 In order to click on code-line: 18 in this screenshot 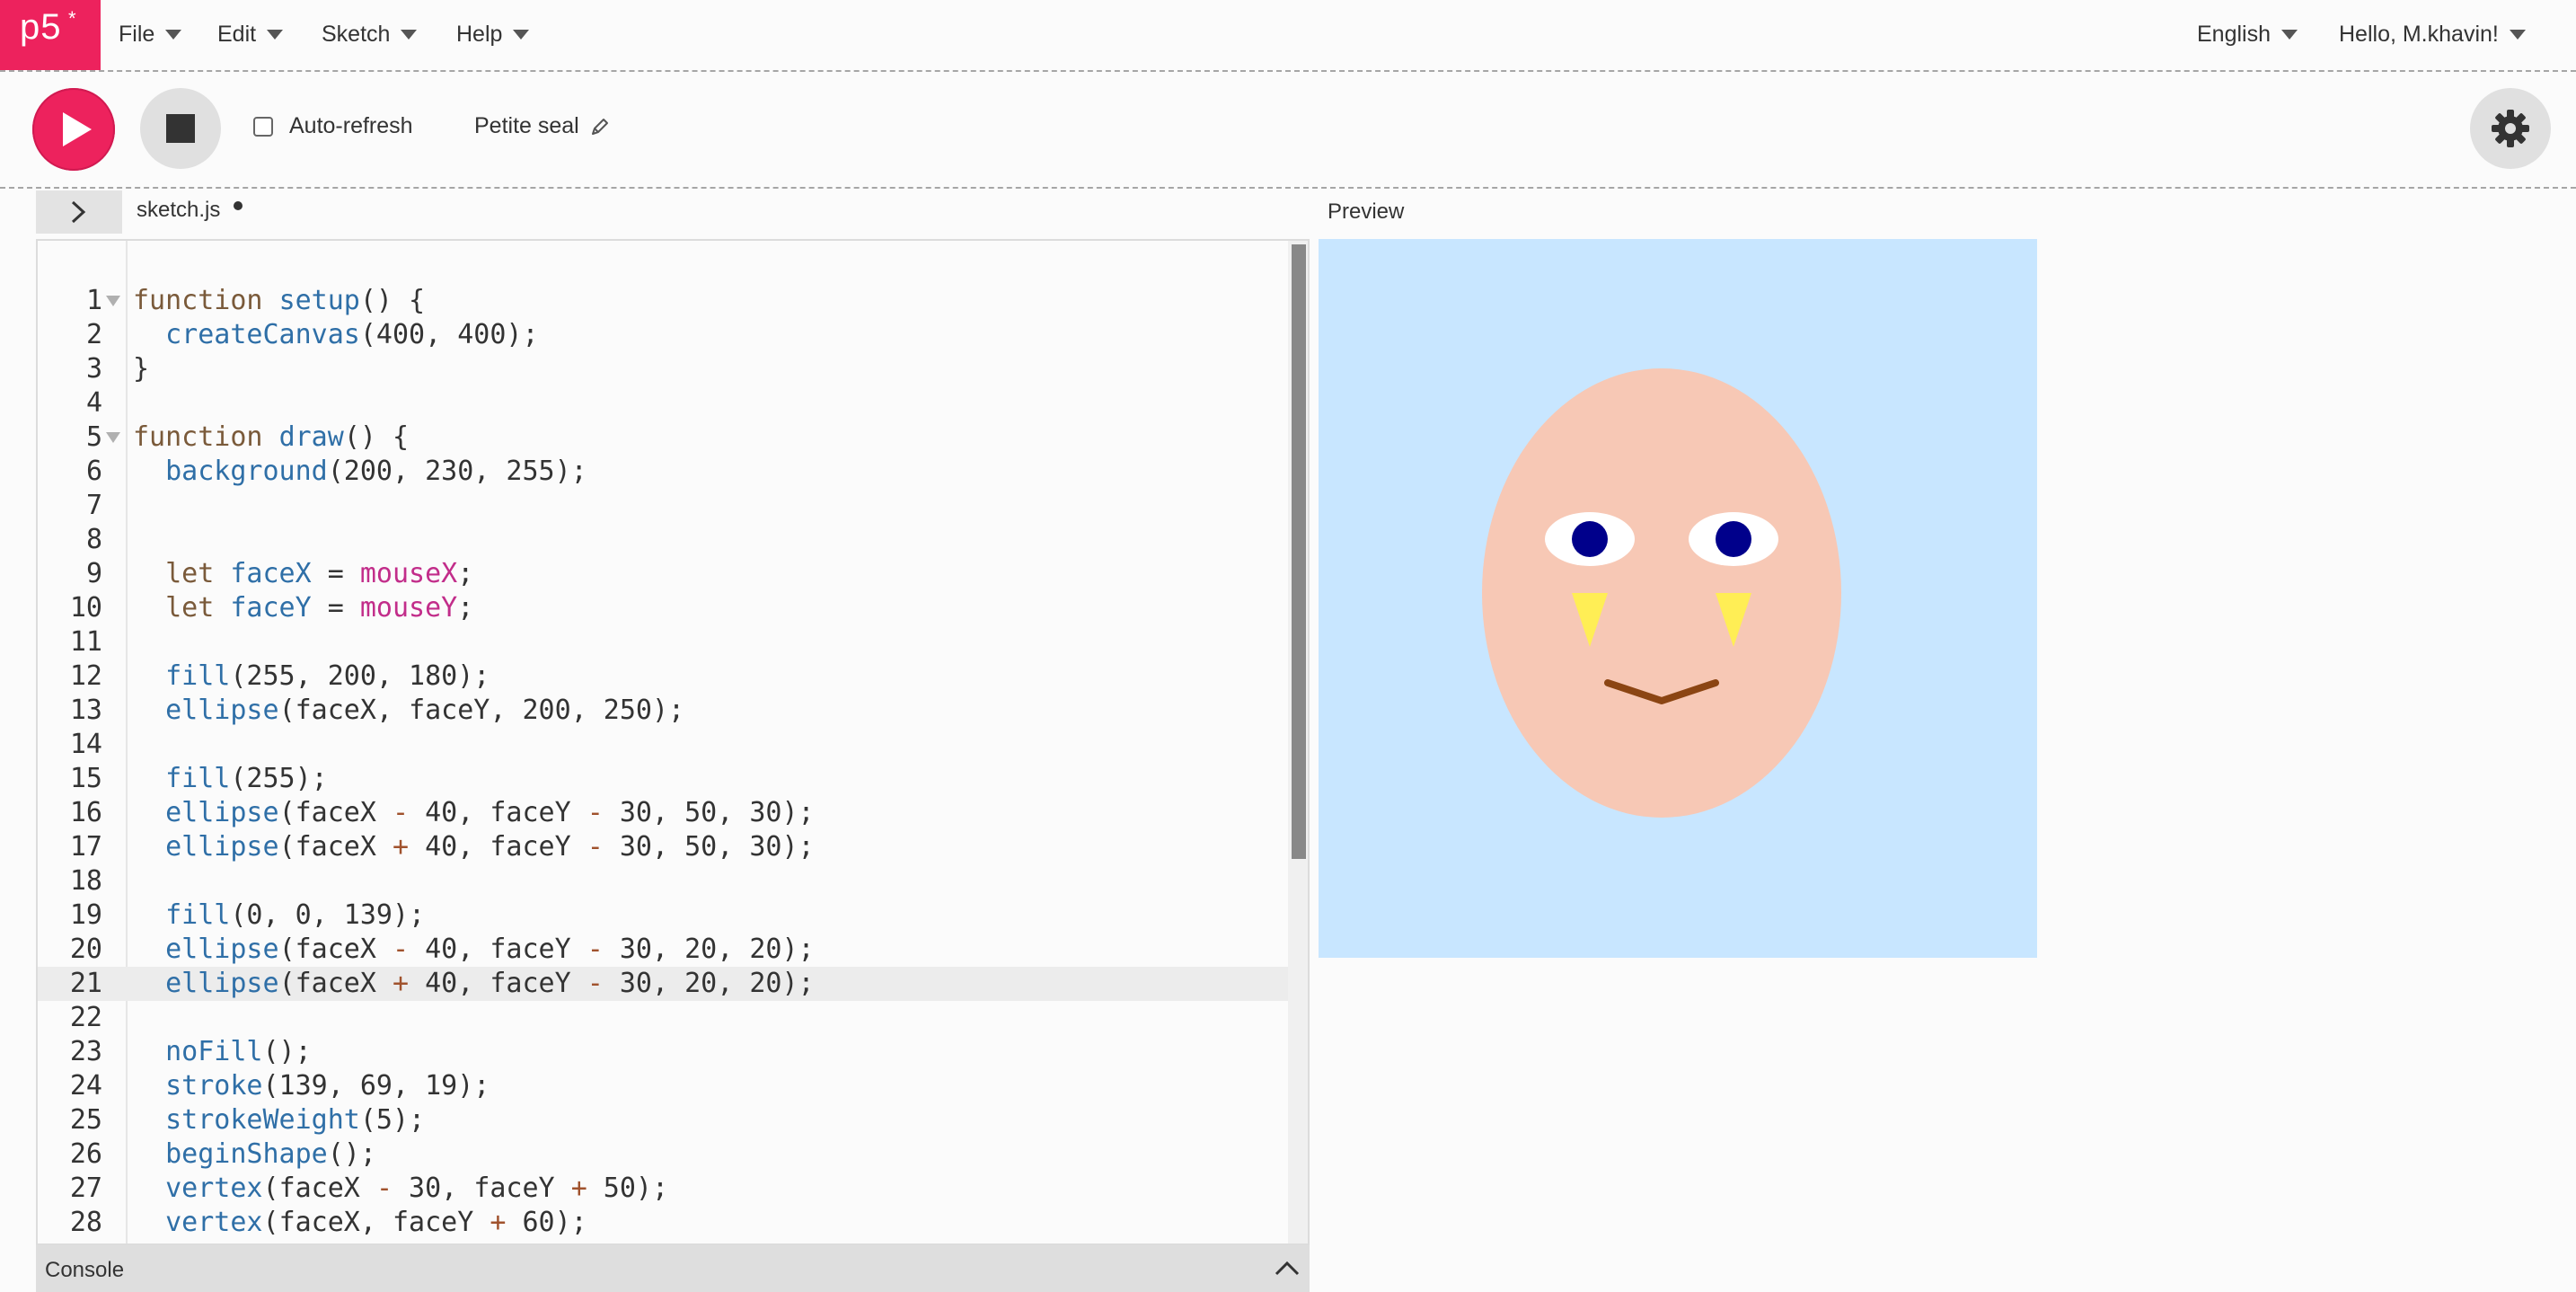, I will do `click(665, 881)`.